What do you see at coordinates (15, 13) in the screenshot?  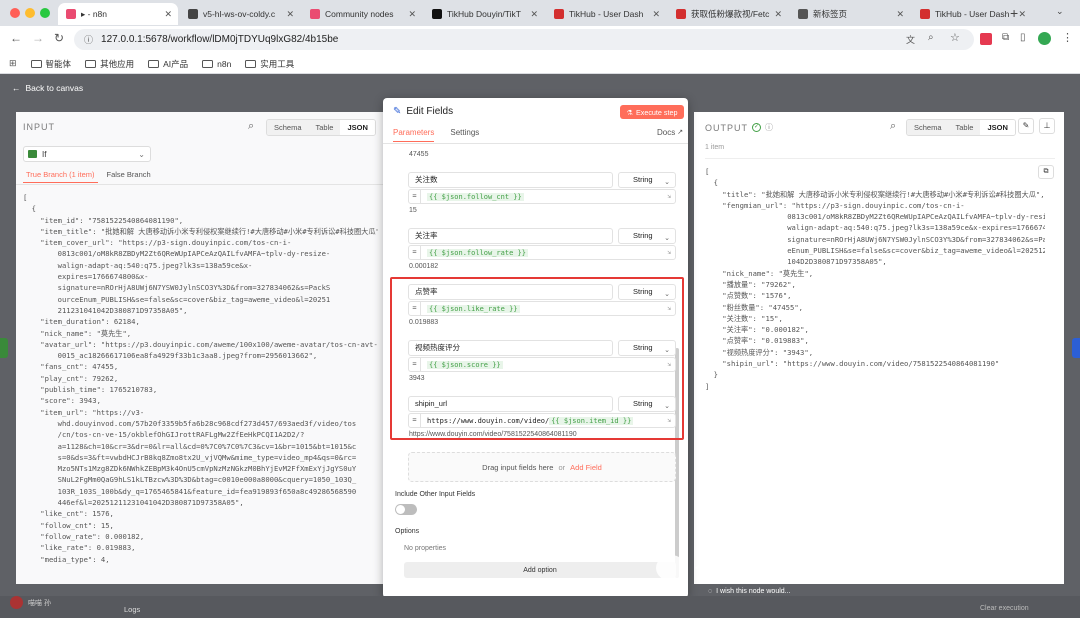 I see `close-window-button` at bounding box center [15, 13].